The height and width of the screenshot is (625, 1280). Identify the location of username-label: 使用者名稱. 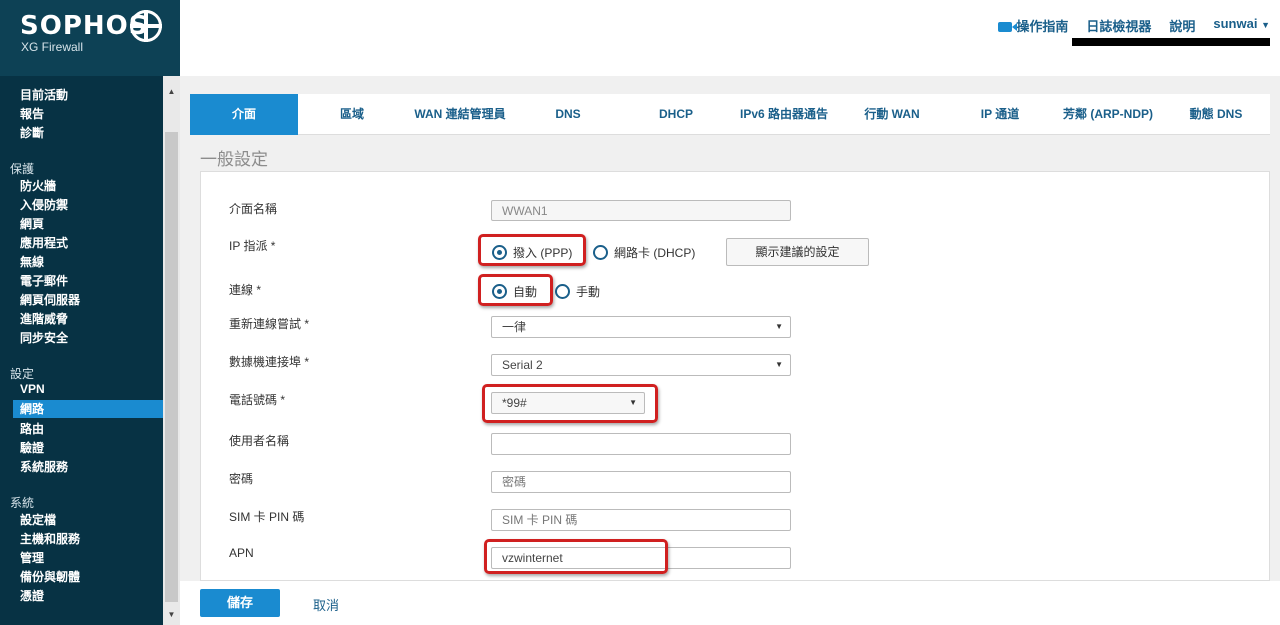
(259, 441).